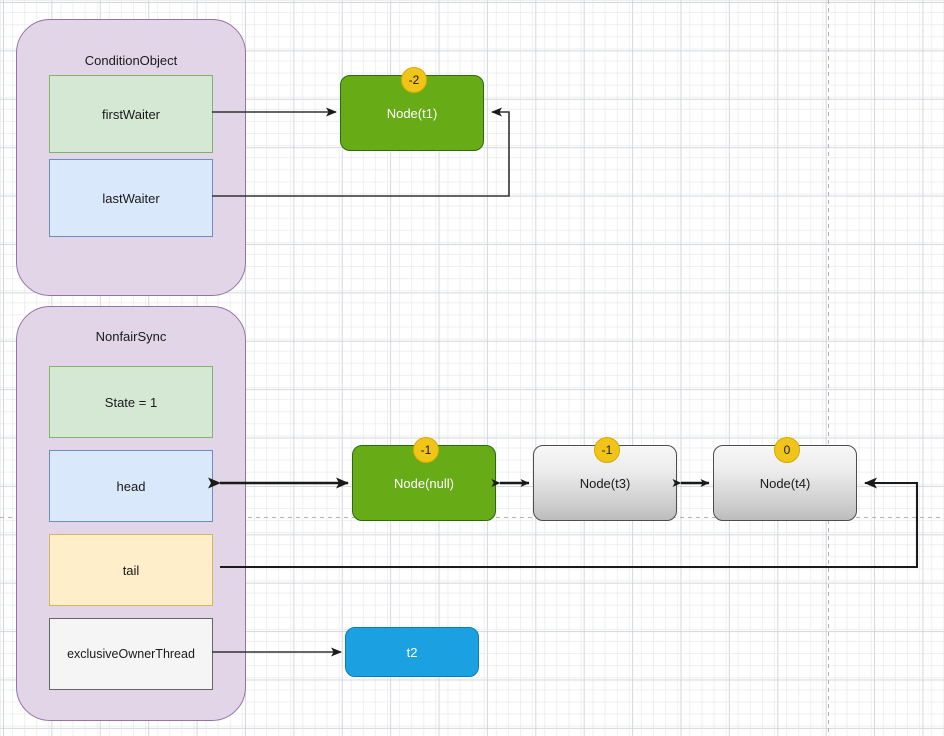 The image size is (944, 736). I want to click on field-label-first-waiter: firstWaiter, so click(131, 114).